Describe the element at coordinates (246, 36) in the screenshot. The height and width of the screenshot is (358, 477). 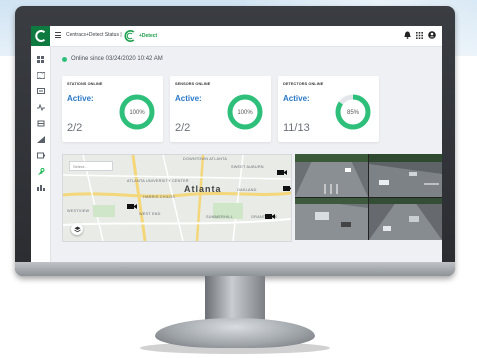
I see `top-header: Centracs+Detect Status | +Detect` at that location.